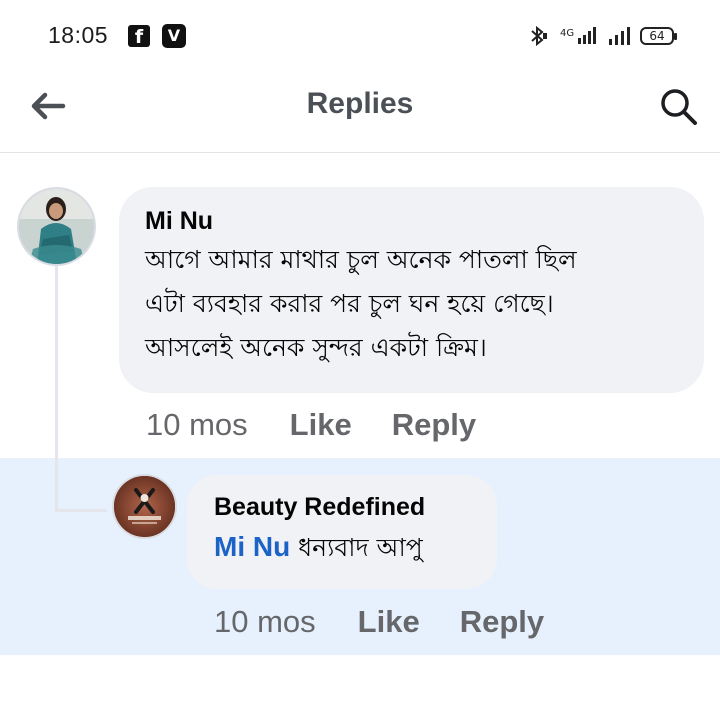  What do you see at coordinates (360, 36) in the screenshot?
I see `status-bar: 18:05 f V 4G 64` at bounding box center [360, 36].